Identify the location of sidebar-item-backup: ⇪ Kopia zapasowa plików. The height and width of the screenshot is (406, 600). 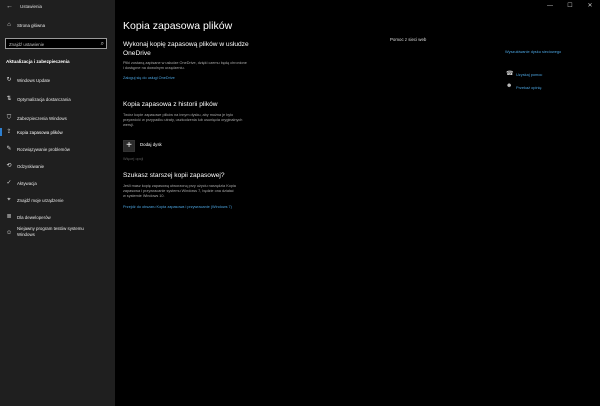
(57, 132).